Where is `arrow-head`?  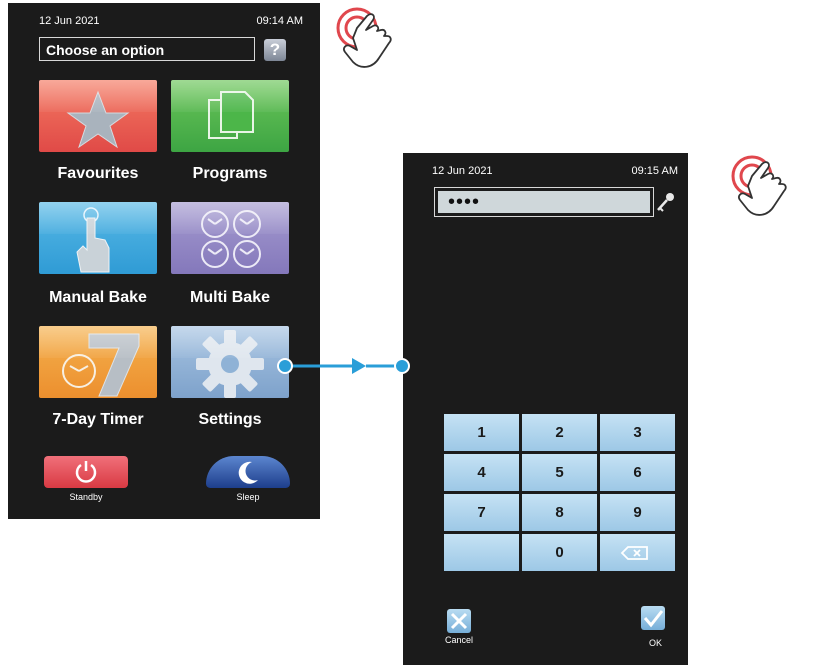
arrow-head is located at coordinates (359, 366).